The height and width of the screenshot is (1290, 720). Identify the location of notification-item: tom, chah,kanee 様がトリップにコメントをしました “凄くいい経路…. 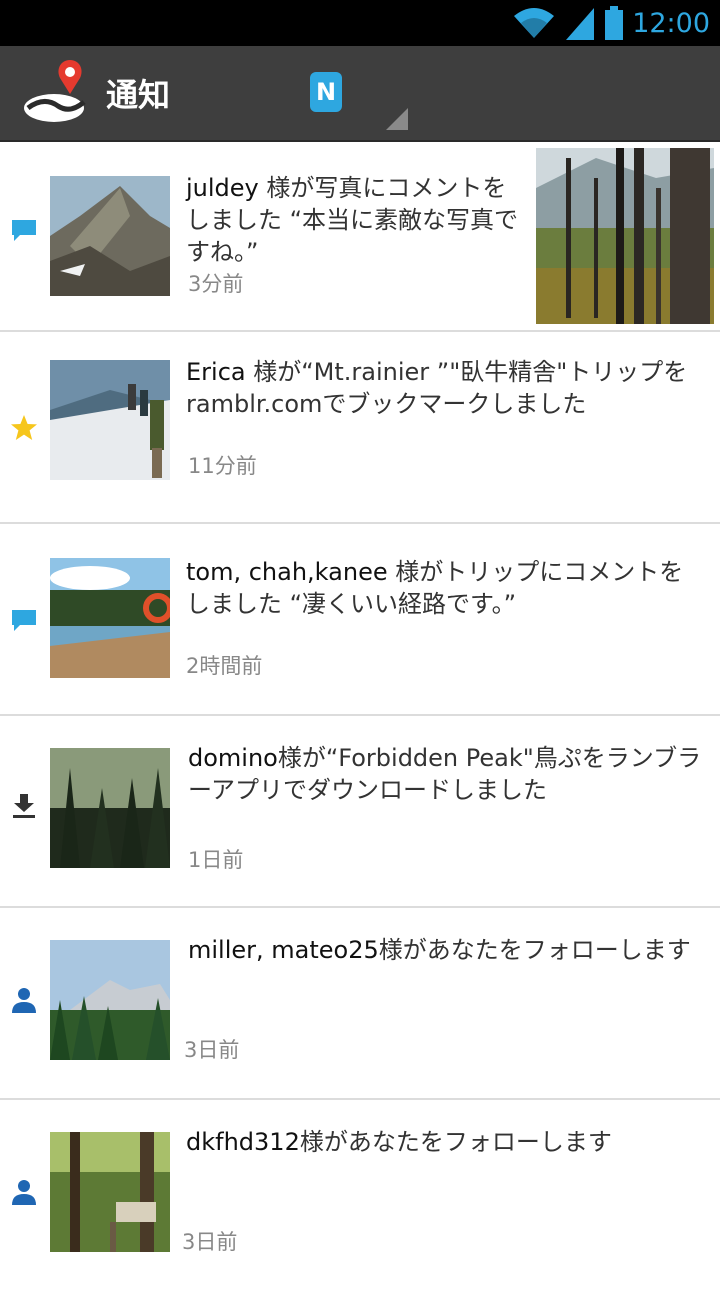
(360, 620).